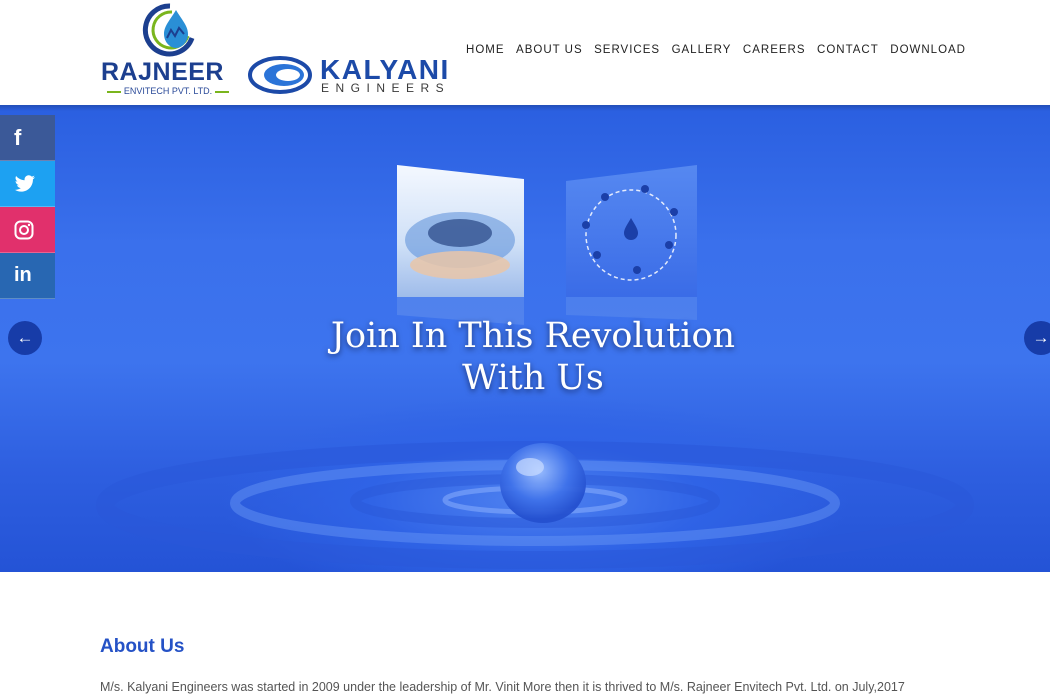 The height and width of the screenshot is (700, 1050). What do you see at coordinates (280, 75) in the screenshot?
I see `kalyani-swoosh-icon` at bounding box center [280, 75].